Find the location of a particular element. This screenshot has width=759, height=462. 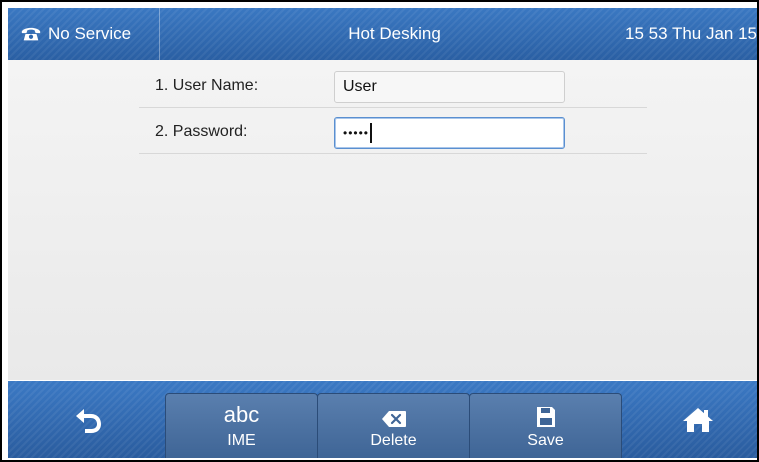

ime-label: IME is located at coordinates (241, 440).